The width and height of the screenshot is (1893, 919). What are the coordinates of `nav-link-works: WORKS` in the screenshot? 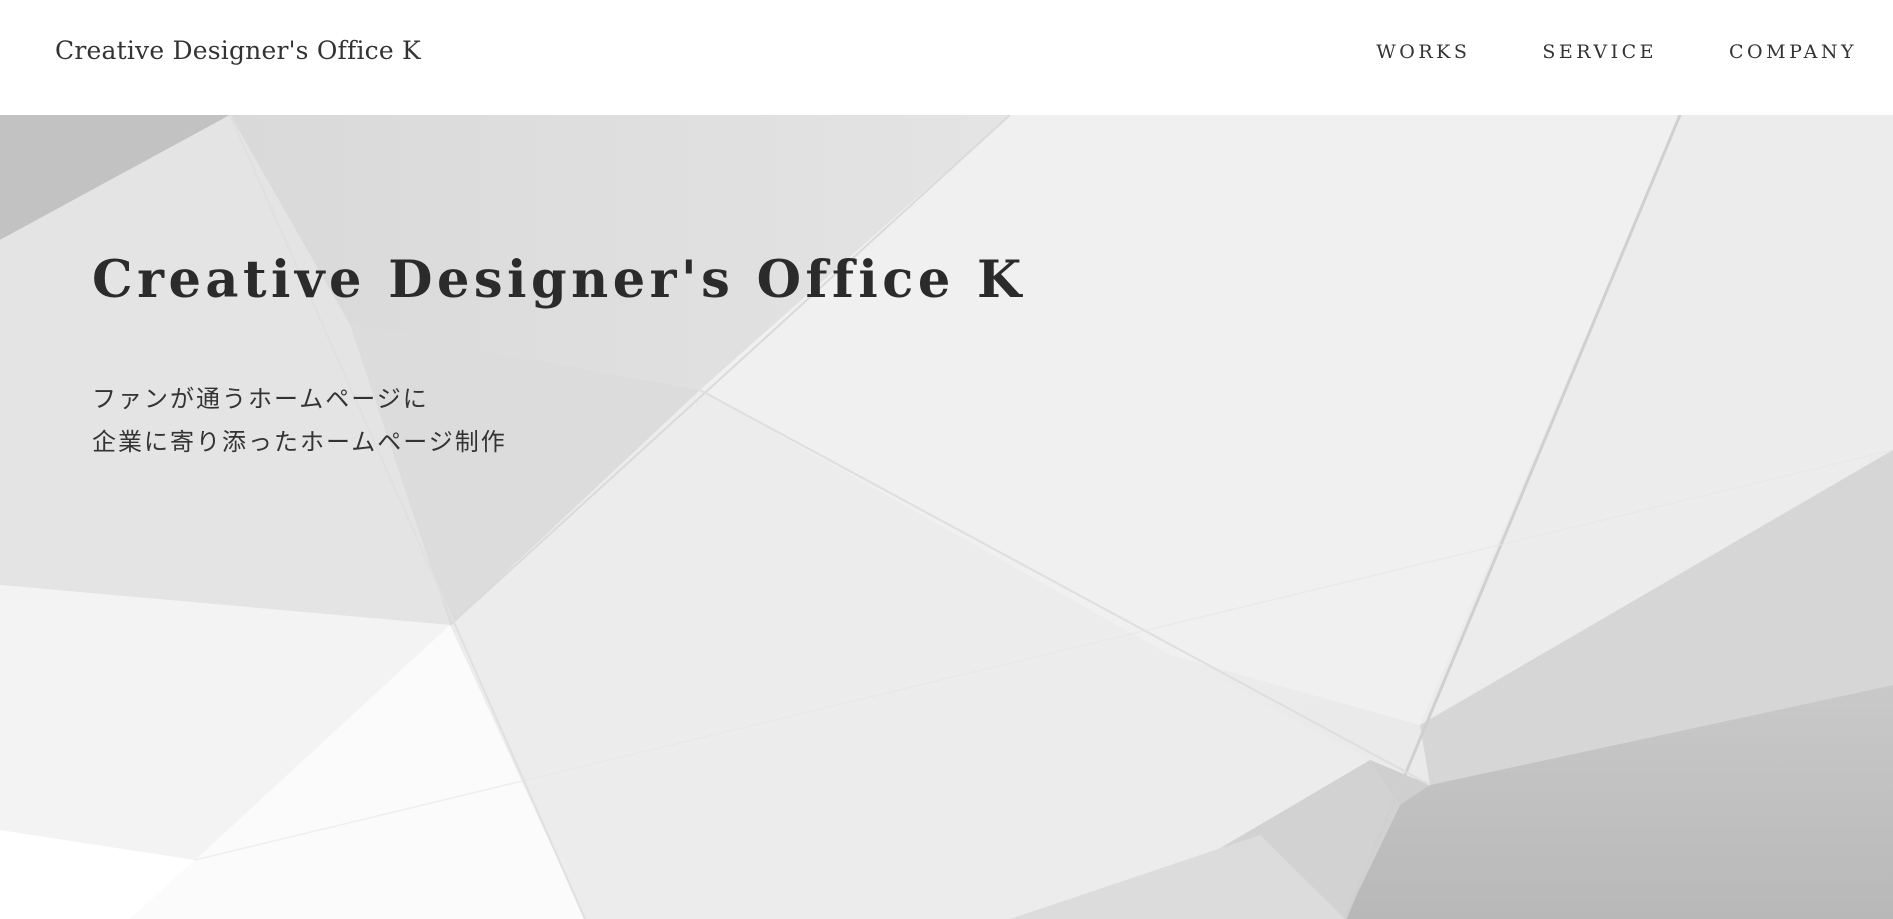 It's located at (1423, 52).